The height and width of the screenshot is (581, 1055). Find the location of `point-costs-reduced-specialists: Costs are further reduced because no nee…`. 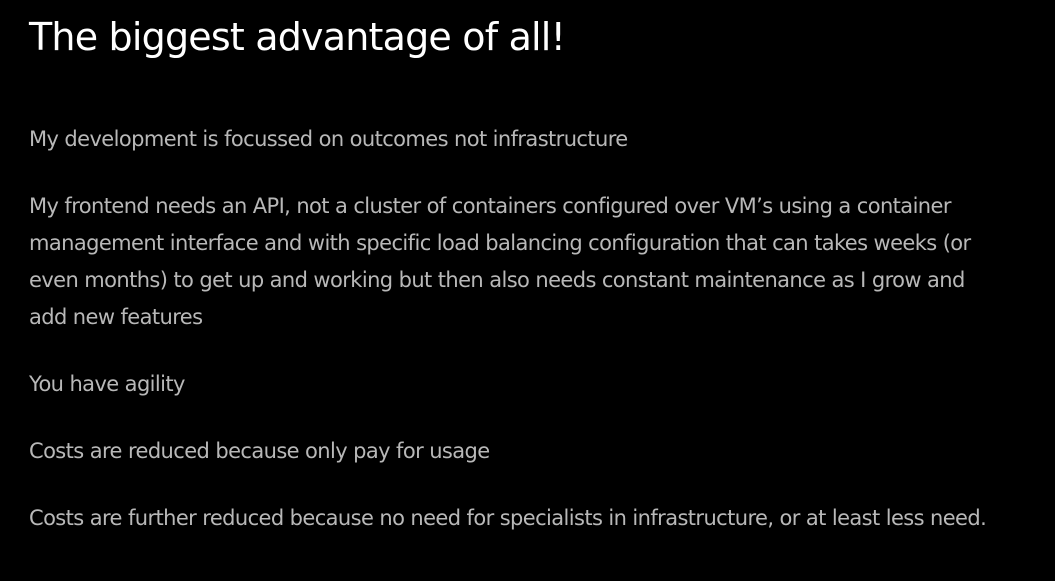

point-costs-reduced-specialists: Costs are further reduced because no nee… is located at coordinates (508, 518).